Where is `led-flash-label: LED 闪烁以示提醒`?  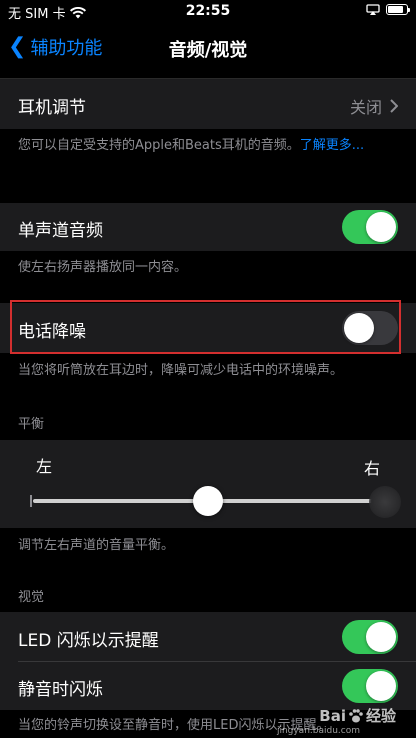
led-flash-label: LED 闪烁以示提醒 is located at coordinates (88, 641).